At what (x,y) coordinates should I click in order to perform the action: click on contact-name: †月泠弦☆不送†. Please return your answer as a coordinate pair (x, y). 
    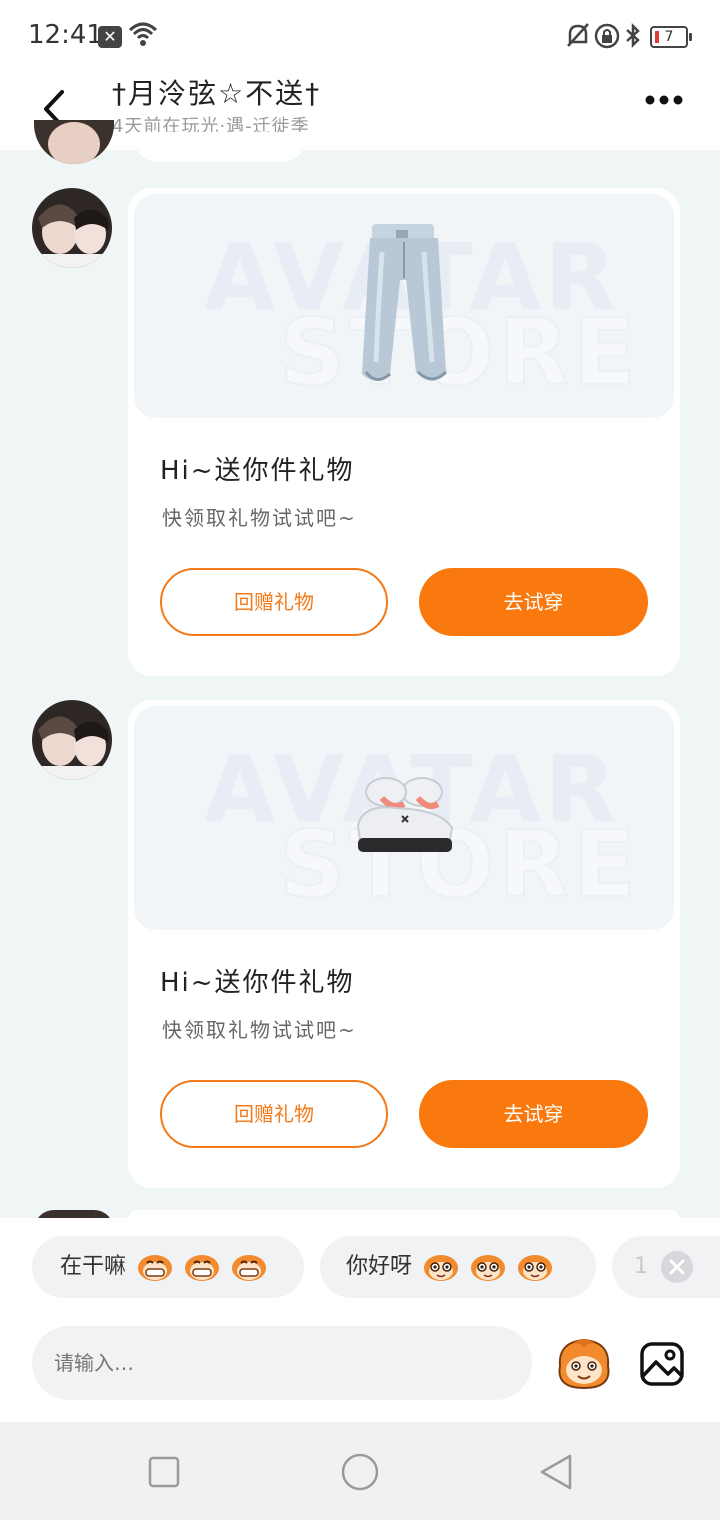
    Looking at the image, I should click on (217, 93).